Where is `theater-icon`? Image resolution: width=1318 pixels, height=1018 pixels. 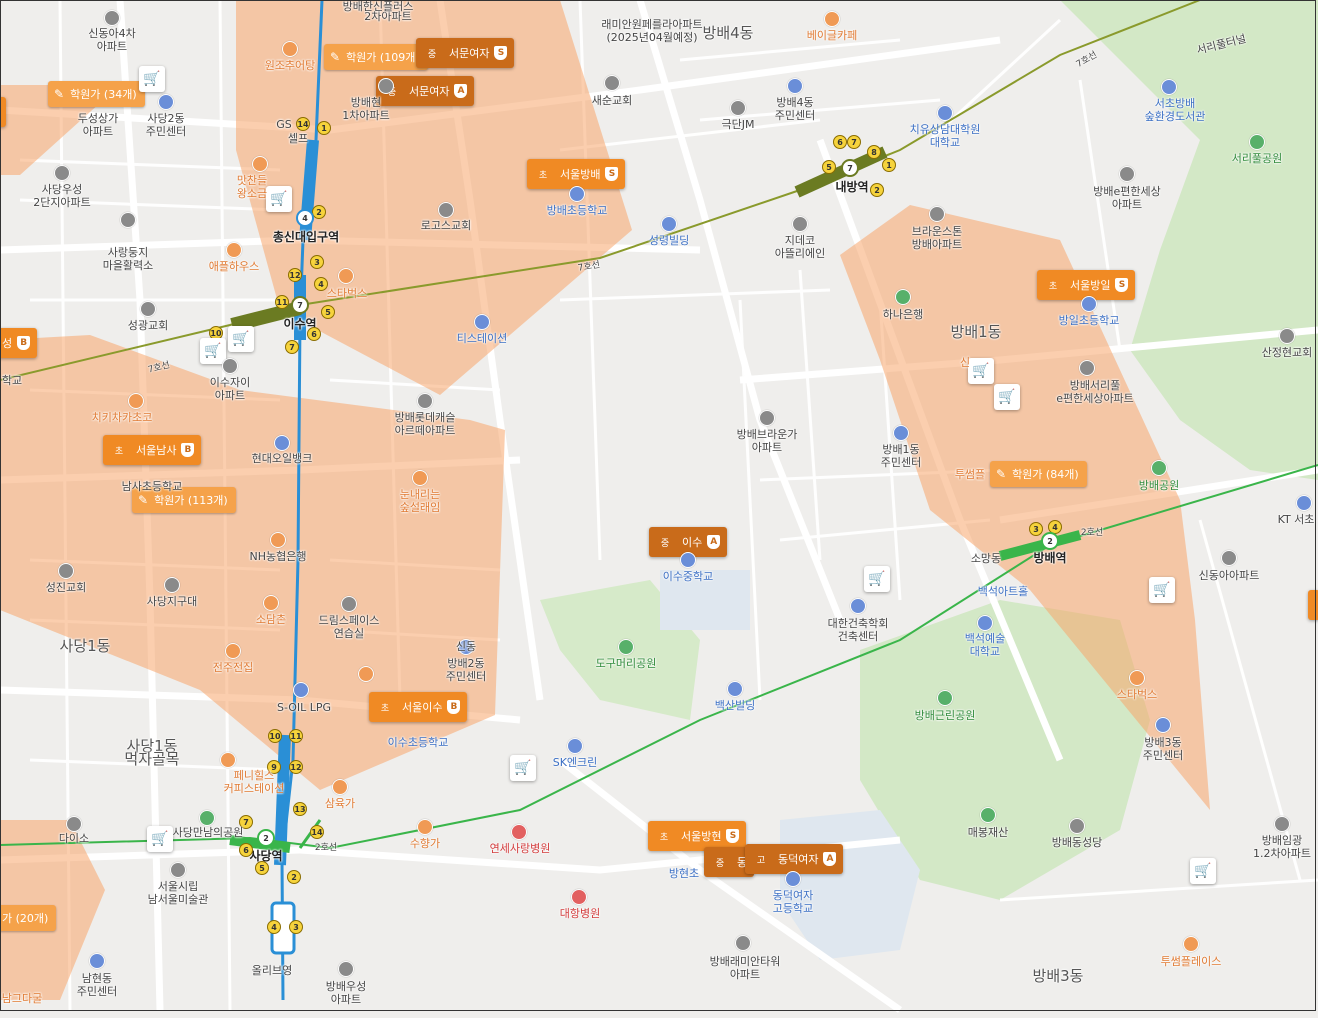
theater-icon is located at coordinates (738, 108).